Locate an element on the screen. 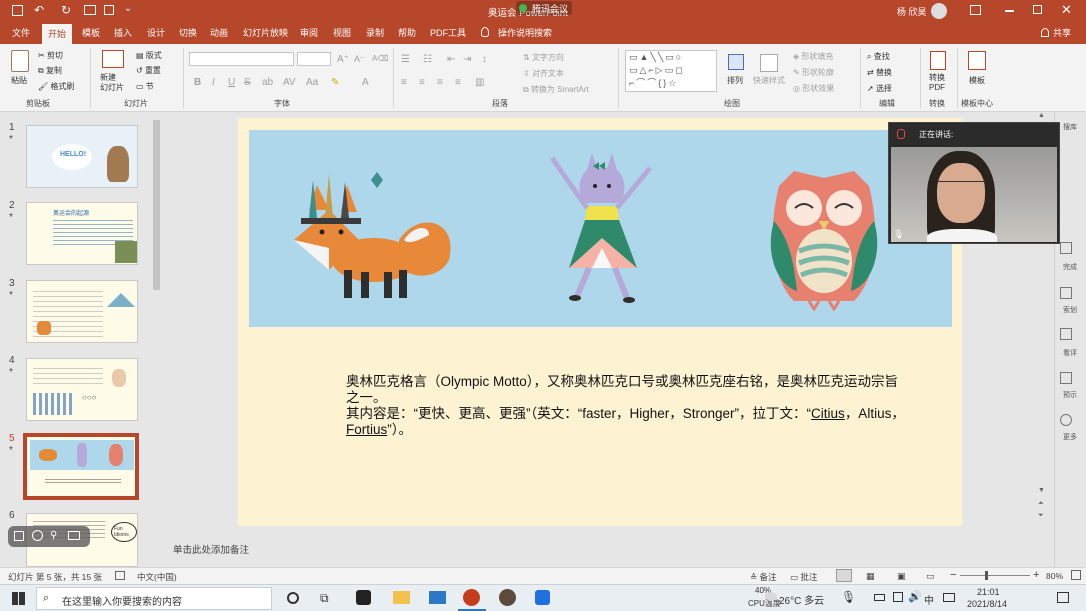 This screenshot has width=1086, height=611. customize-toolbar-icon: ⌄ is located at coordinates (128, 8).